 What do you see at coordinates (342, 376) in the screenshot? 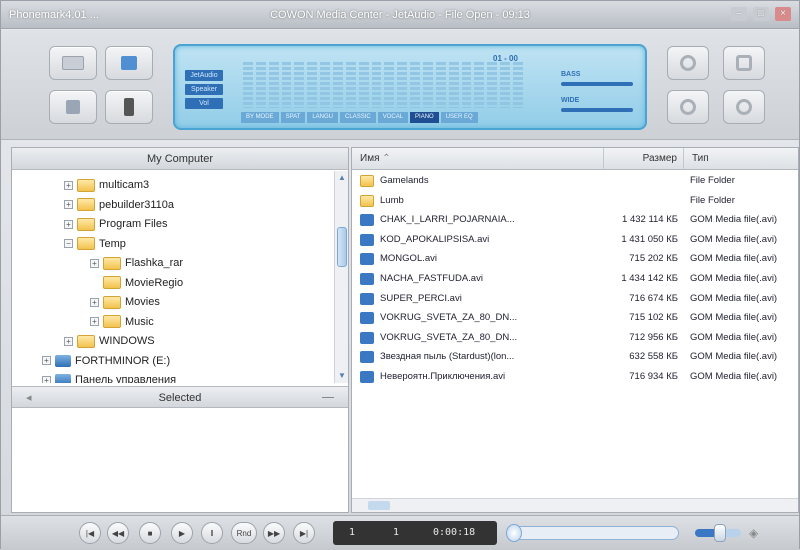
I see `scroll-down-icon: ▼` at bounding box center [342, 376].